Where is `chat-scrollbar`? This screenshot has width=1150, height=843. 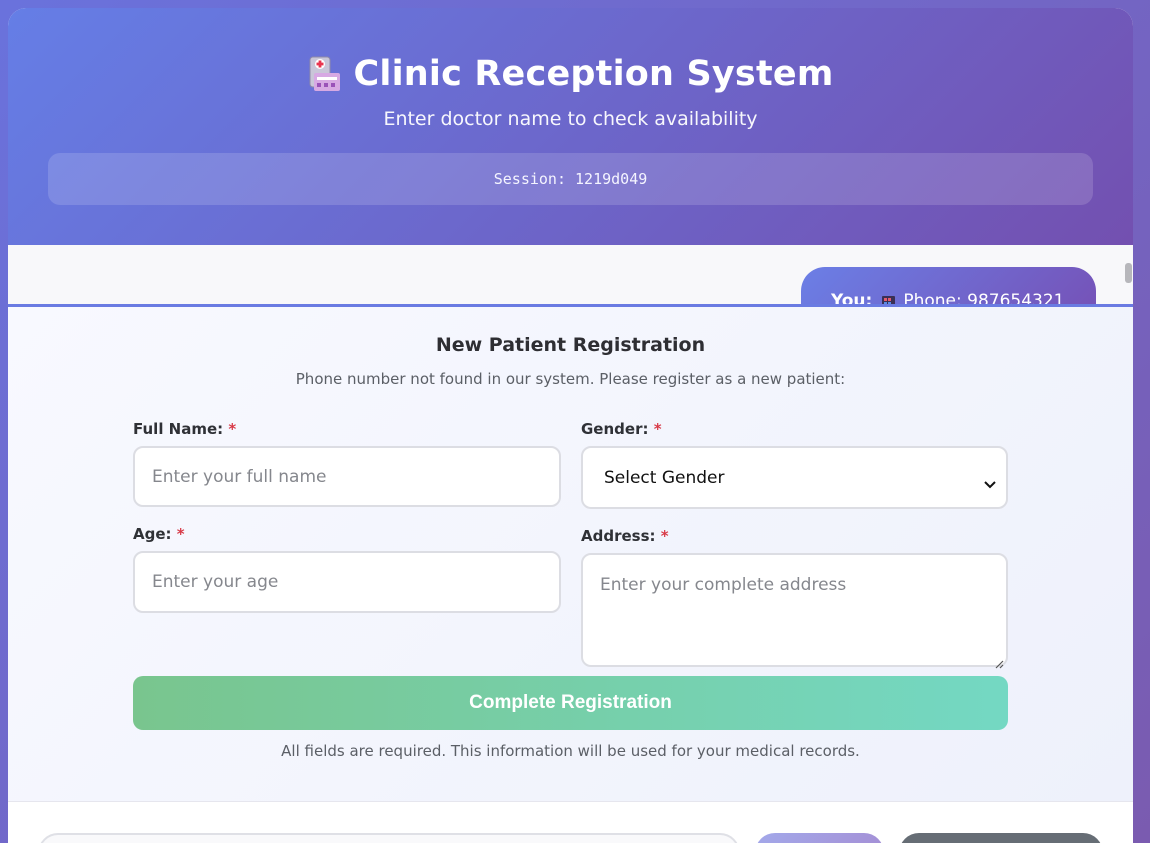
chat-scrollbar is located at coordinates (1128, 273).